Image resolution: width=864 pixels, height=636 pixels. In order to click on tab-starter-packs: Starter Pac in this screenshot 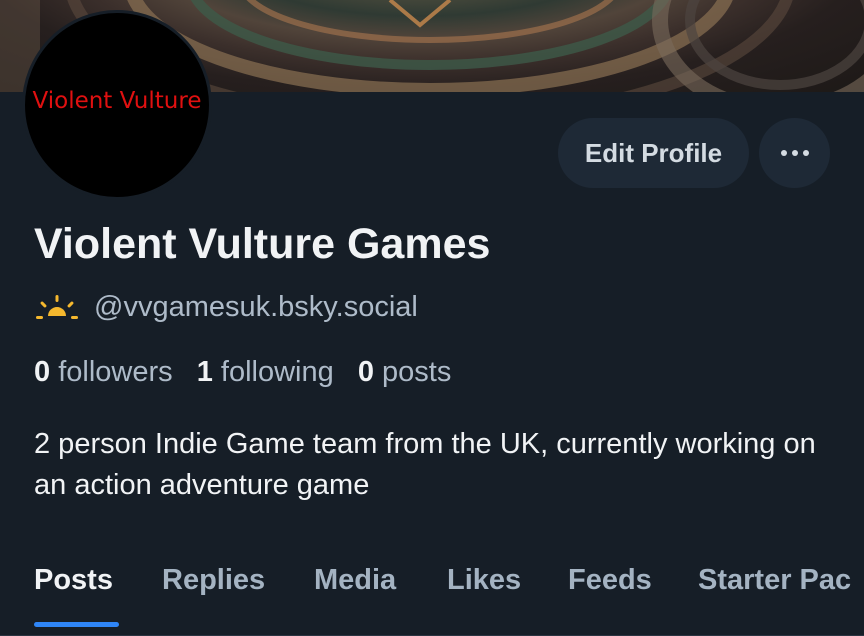, I will do `click(774, 580)`.